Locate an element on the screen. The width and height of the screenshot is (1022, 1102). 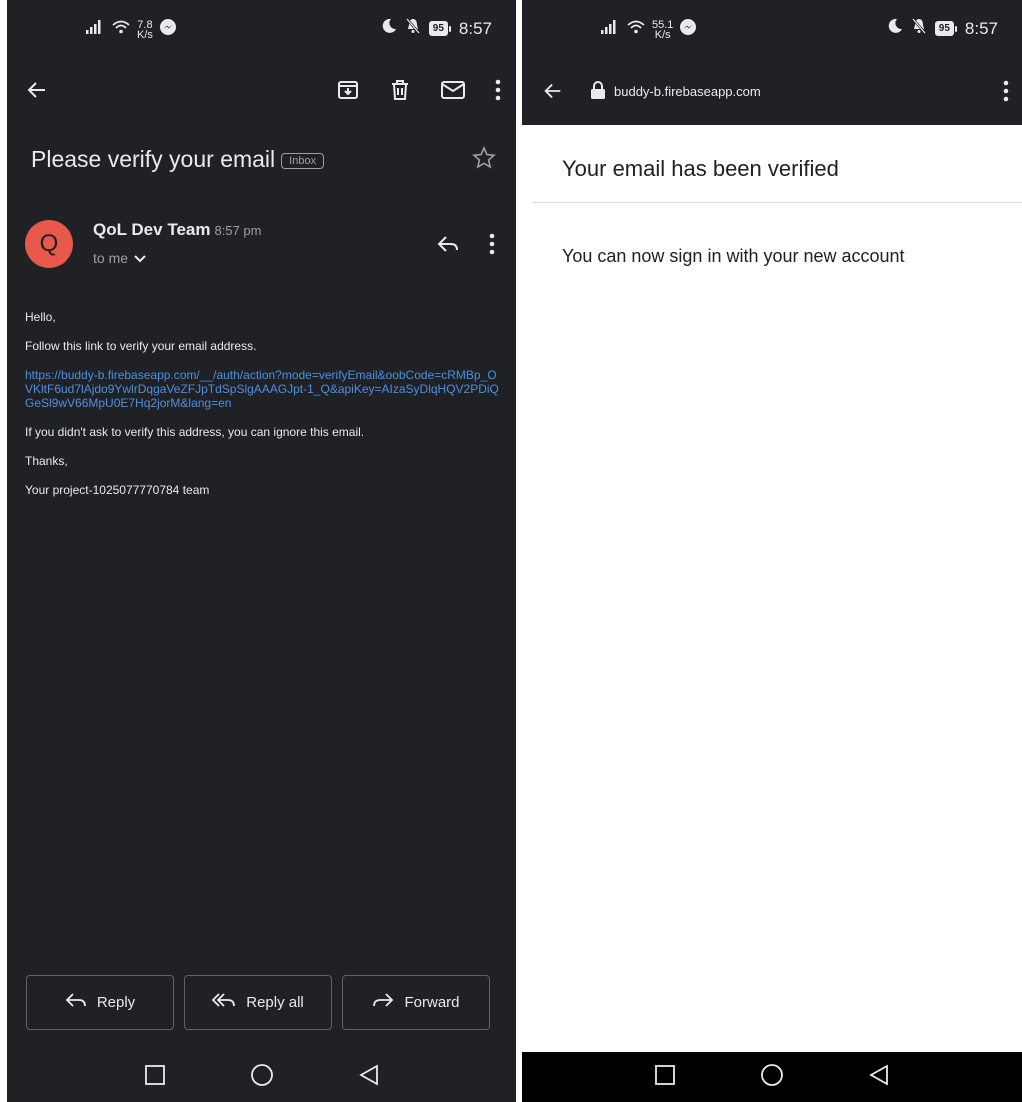
archive-icon is located at coordinates (348, 92).